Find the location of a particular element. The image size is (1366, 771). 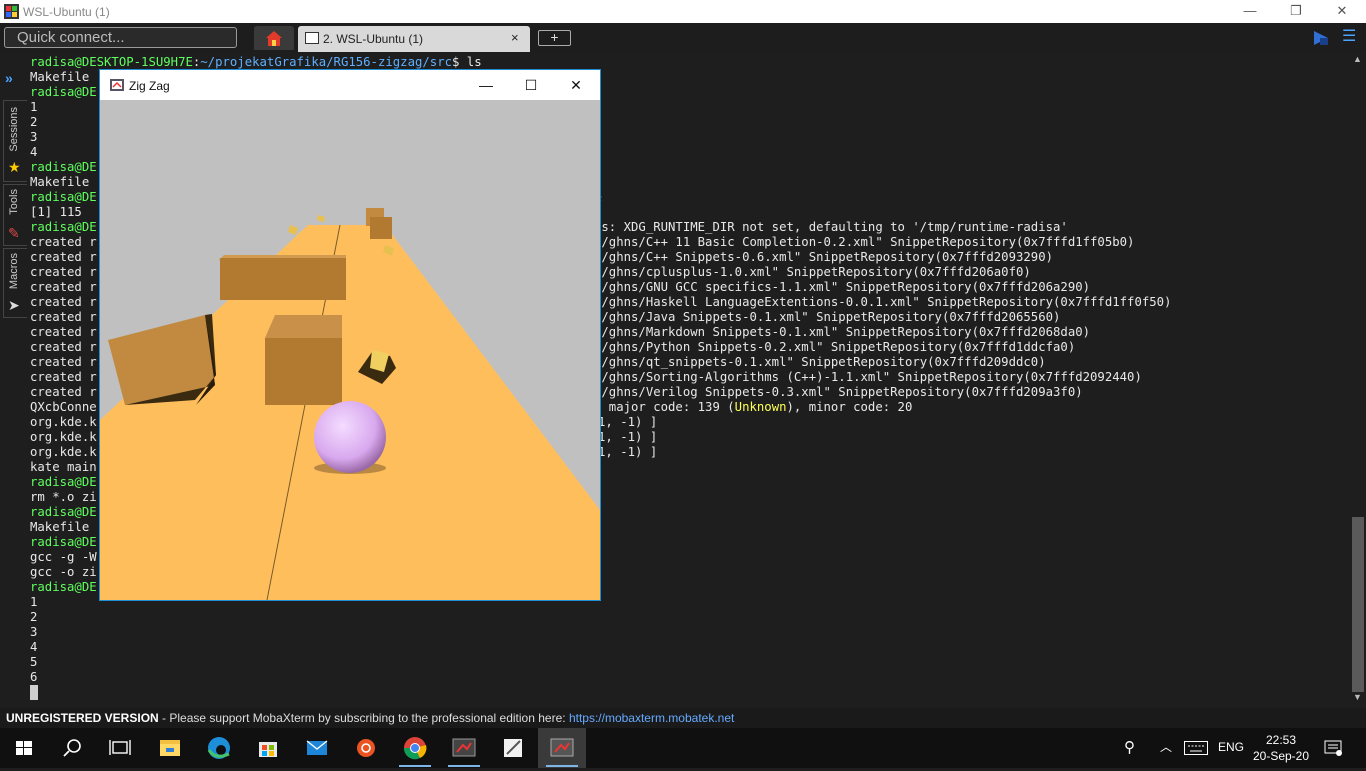

taskbar-zigzag is located at coordinates (562, 748).